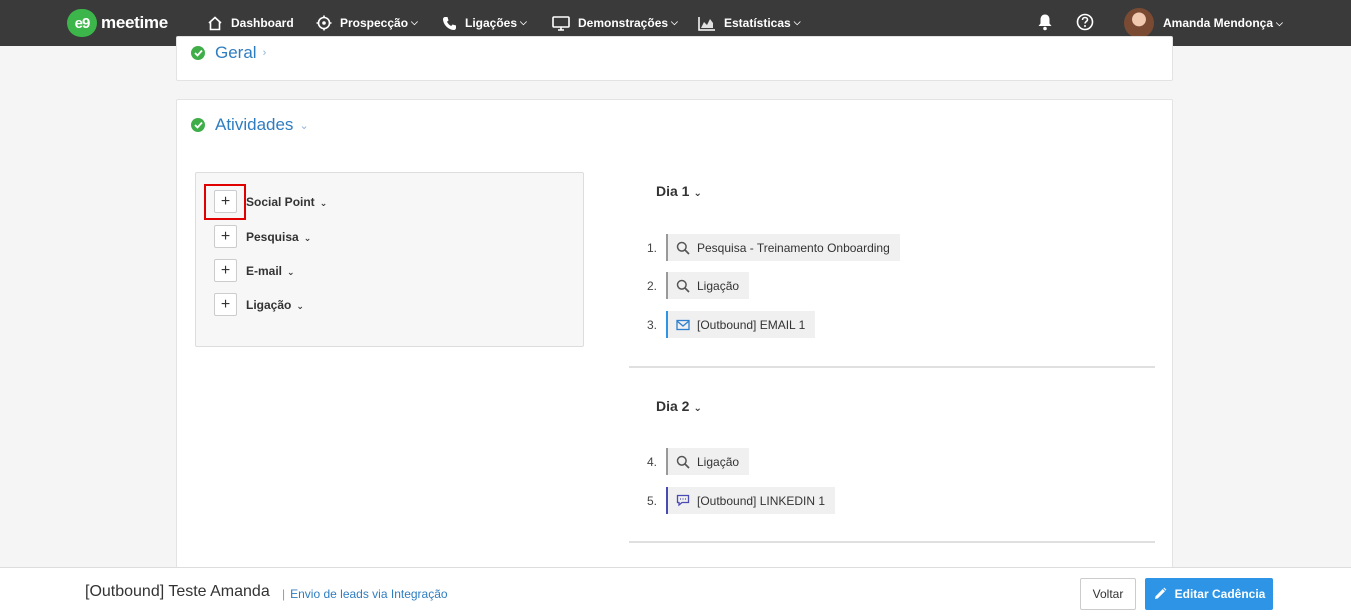  I want to click on crosshair-icon, so click(324, 23).